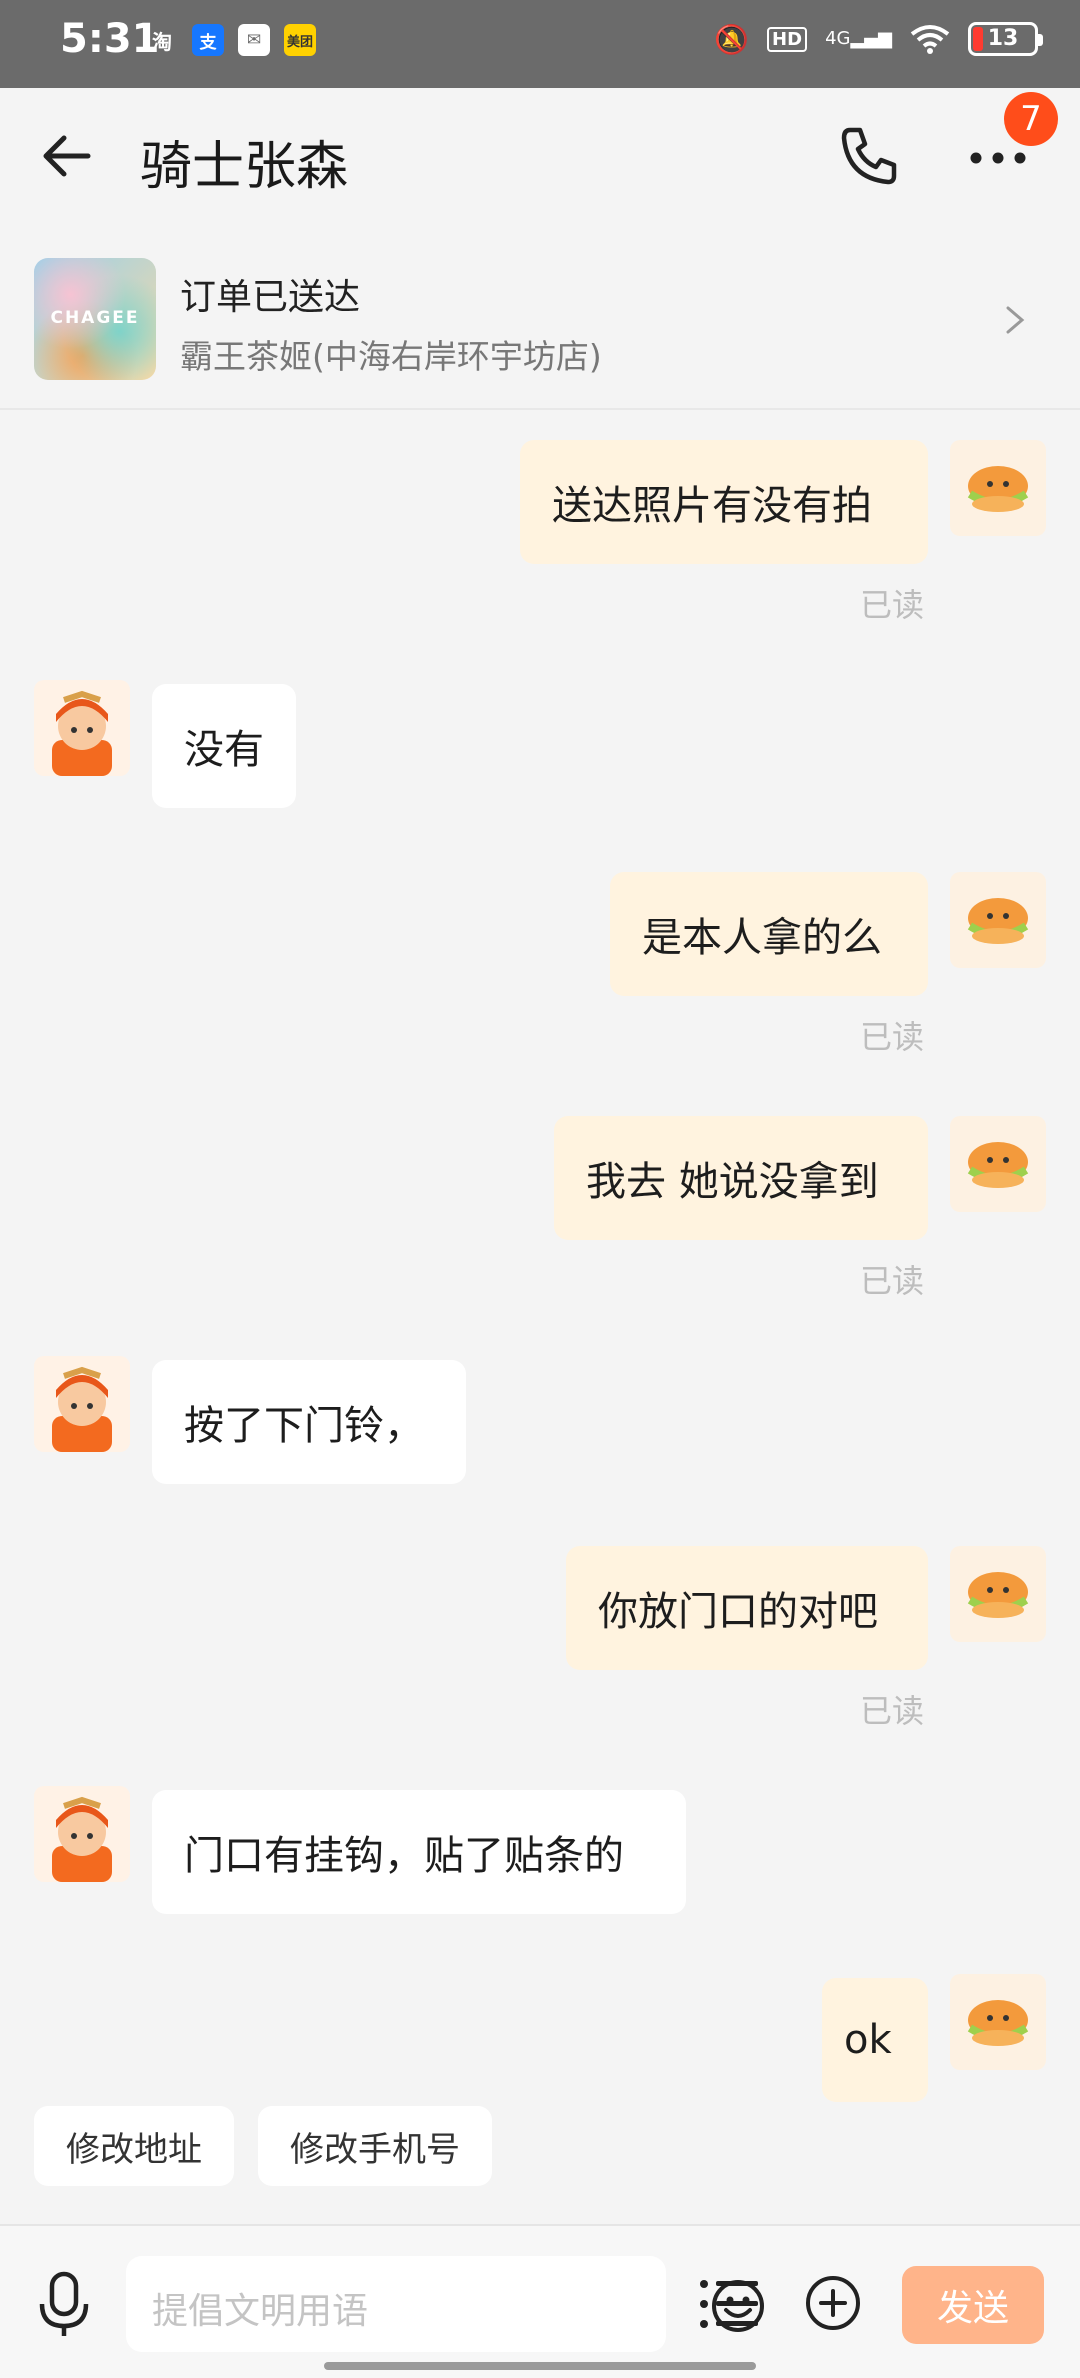  Describe the element at coordinates (375, 2146) in the screenshot. I see `modify-phone-button: 修改手机号` at that location.